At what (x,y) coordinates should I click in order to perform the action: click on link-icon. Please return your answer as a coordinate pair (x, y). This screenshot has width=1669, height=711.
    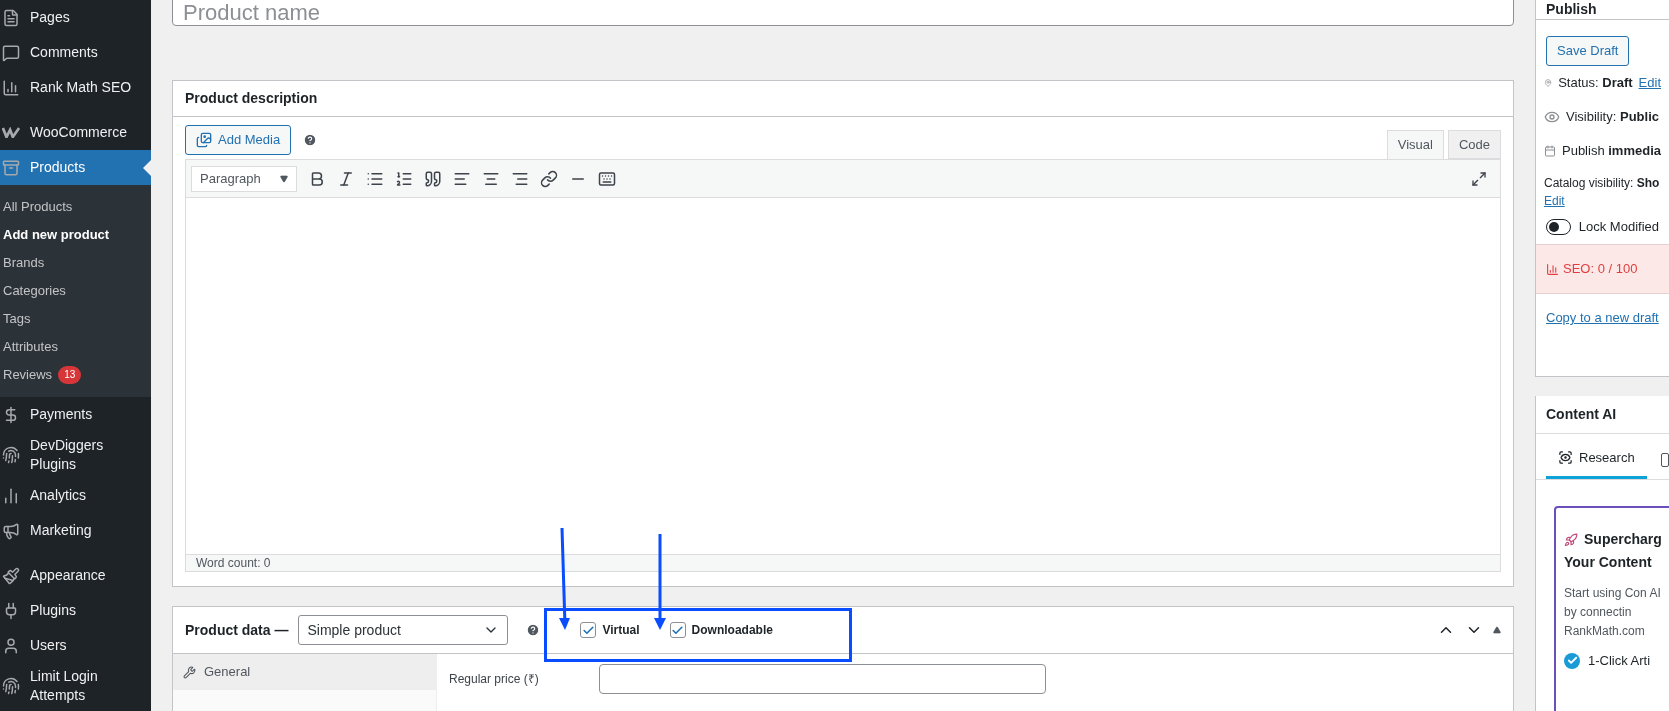
    Looking at the image, I should click on (549, 178).